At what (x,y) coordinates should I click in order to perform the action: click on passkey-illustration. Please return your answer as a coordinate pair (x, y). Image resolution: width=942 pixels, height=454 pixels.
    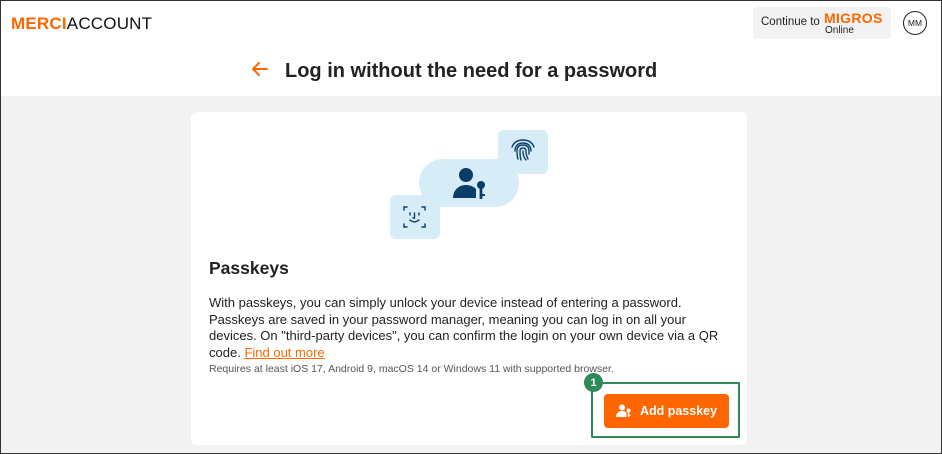
    Looking at the image, I should click on (469, 184).